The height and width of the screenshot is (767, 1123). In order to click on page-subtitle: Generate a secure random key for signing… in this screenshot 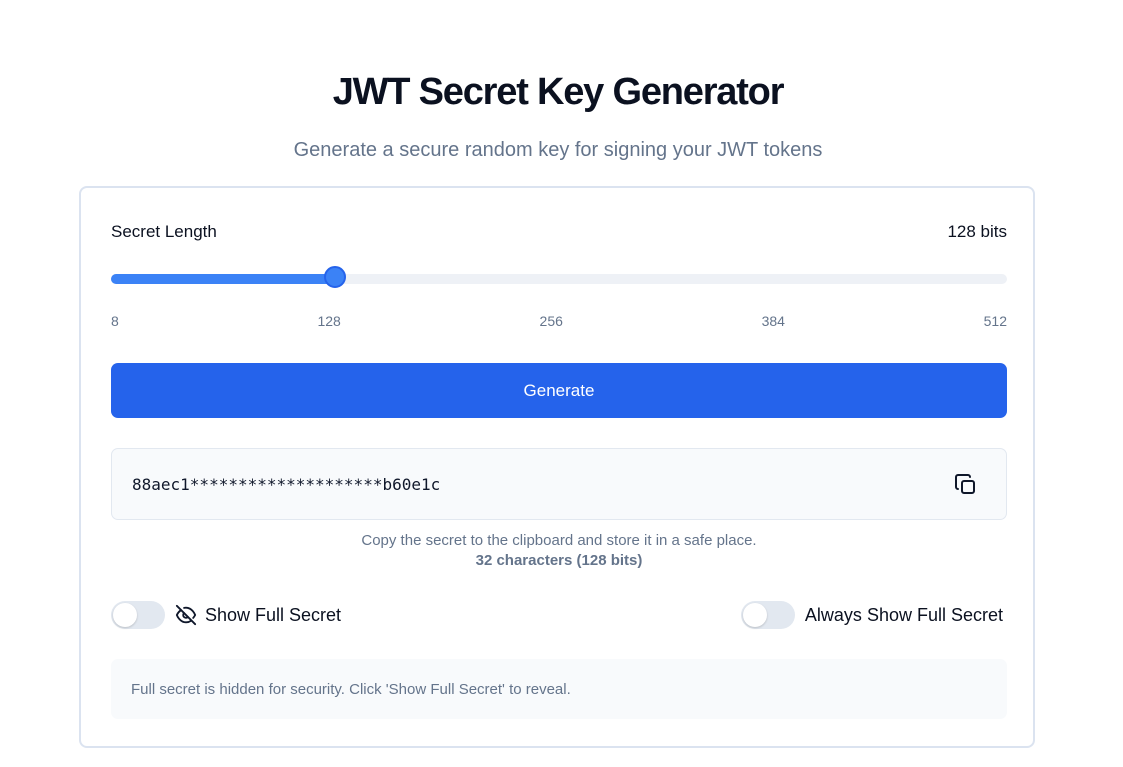, I will do `click(558, 150)`.